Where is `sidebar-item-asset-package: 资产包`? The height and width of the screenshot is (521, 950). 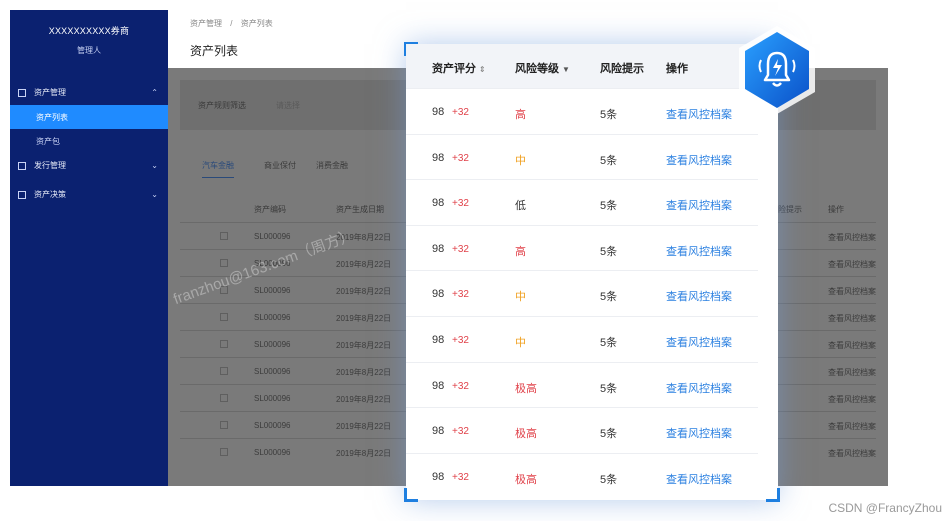
sidebar-item-asset-package: 资产包 is located at coordinates (89, 141).